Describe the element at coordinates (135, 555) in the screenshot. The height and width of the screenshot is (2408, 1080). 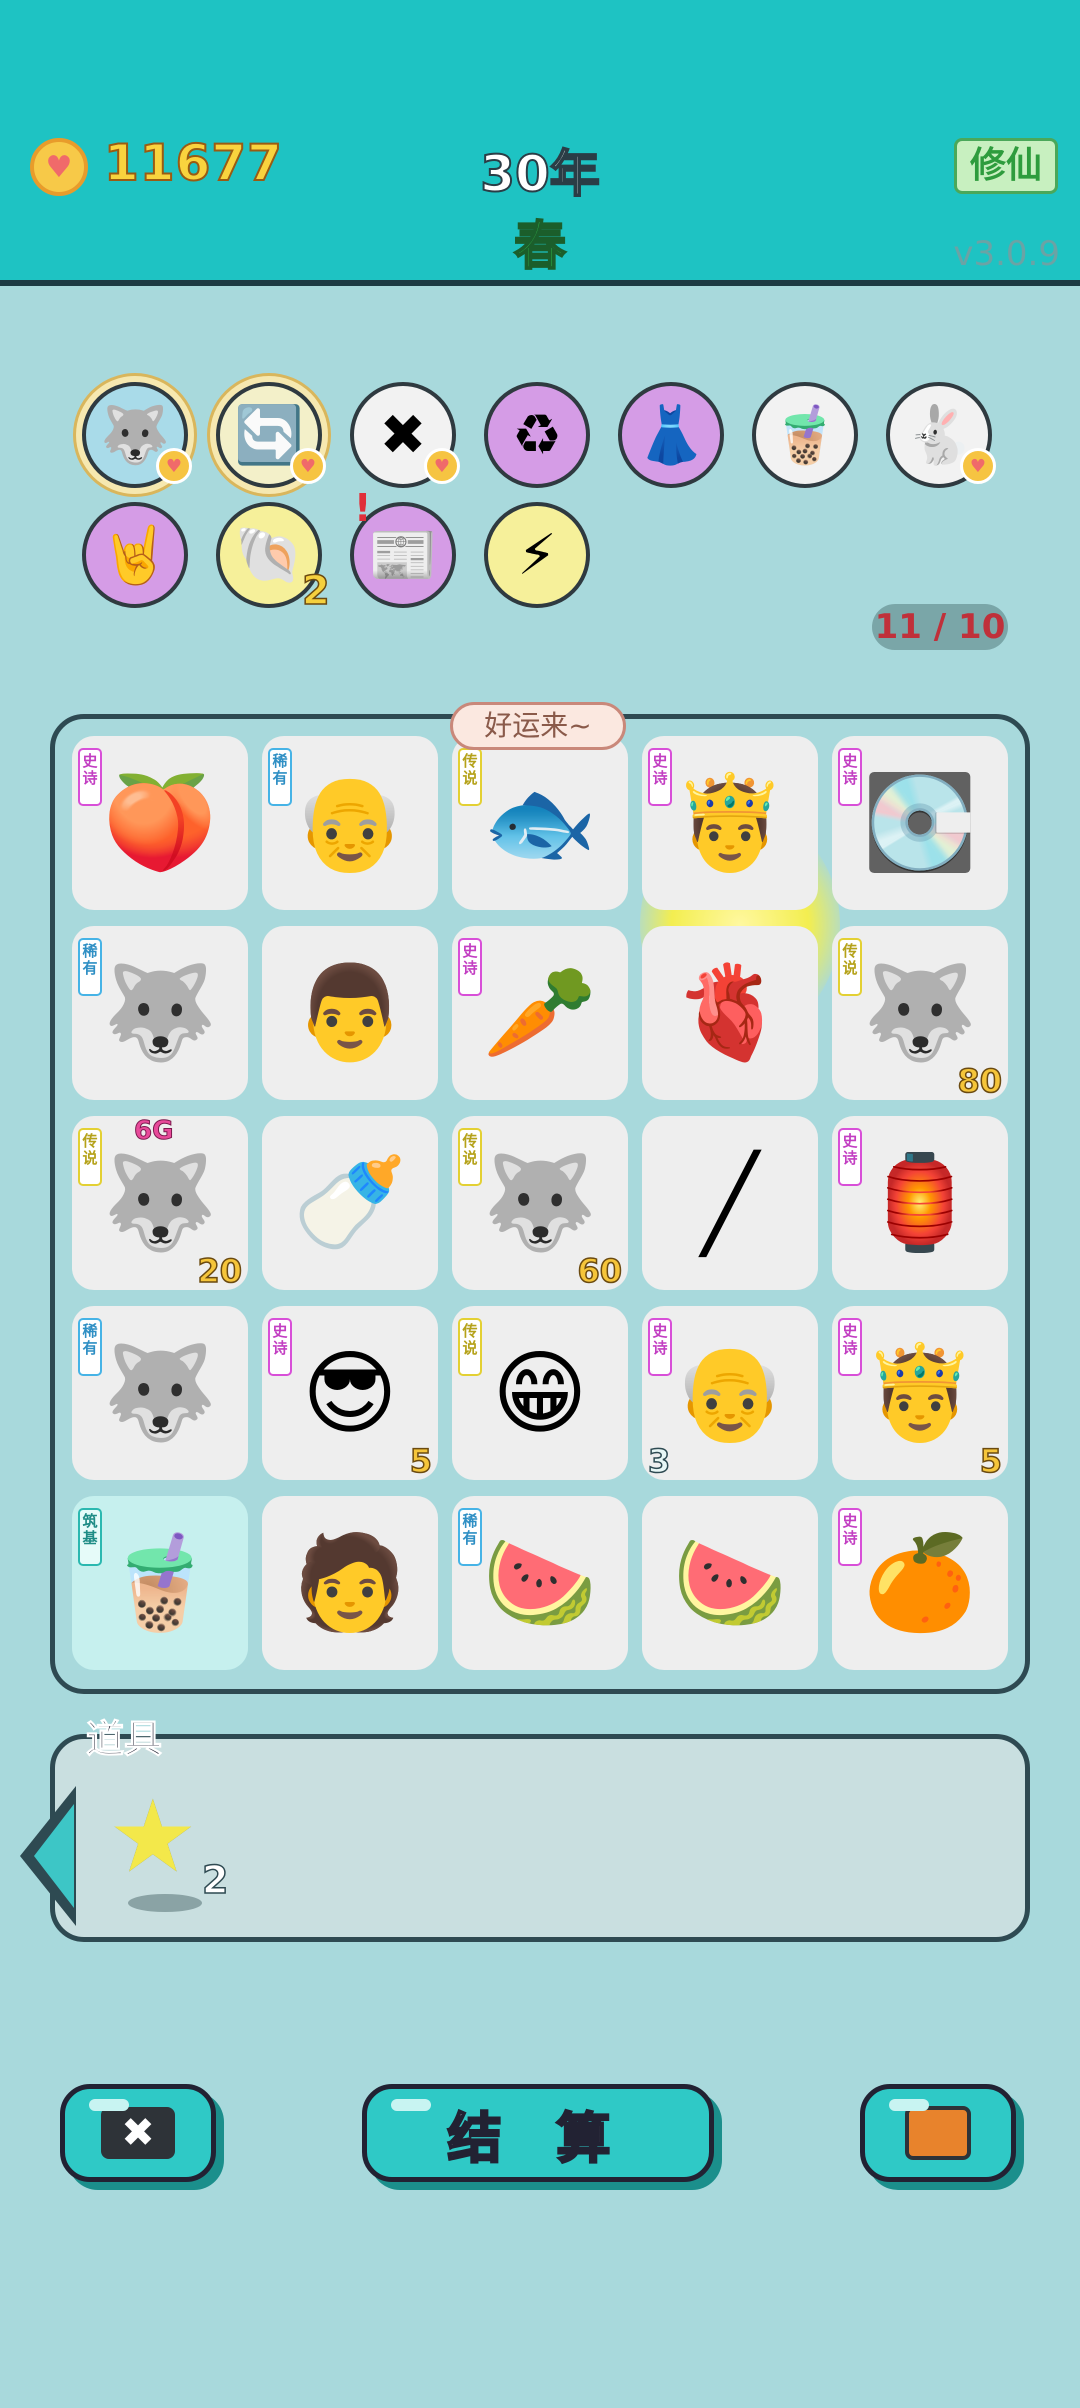
I see `rock-hand-icon: 🤘` at that location.